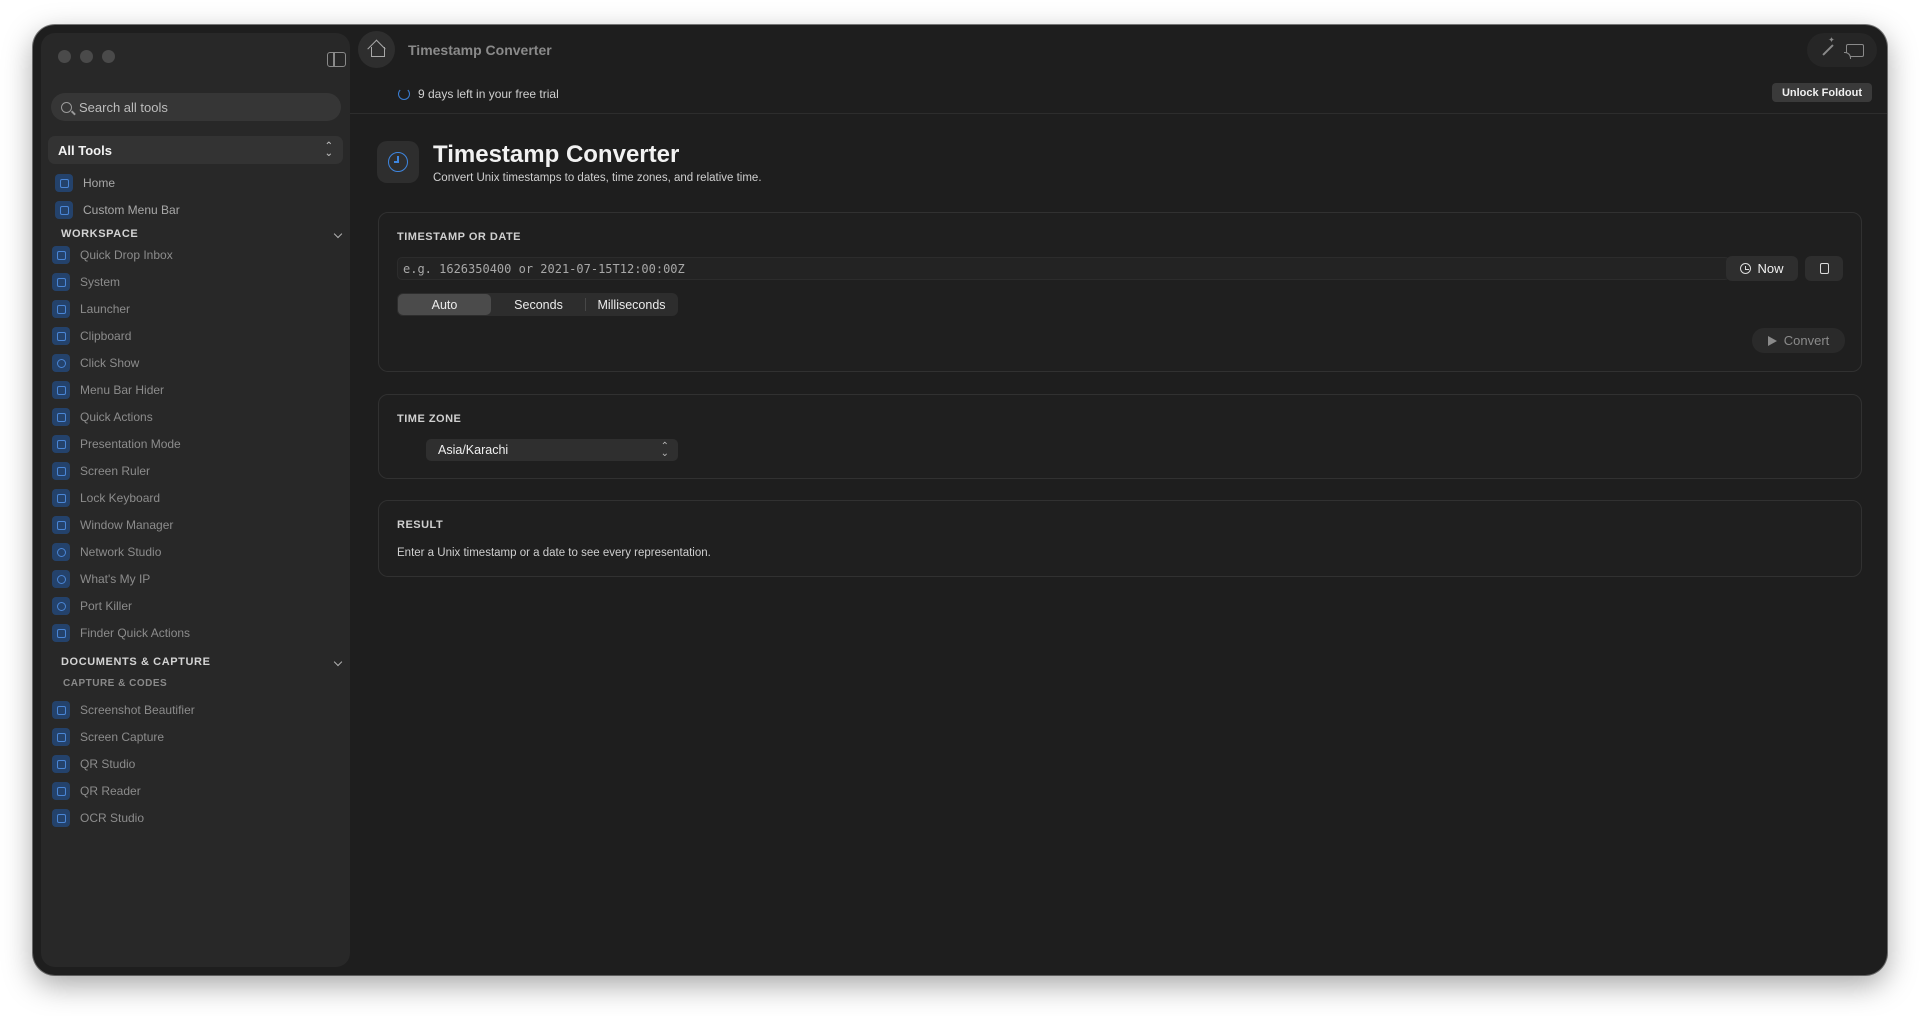 The height and width of the screenshot is (1016, 1920). I want to click on section-documents-capture: DOCUMENTS & CAPTURE, so click(203, 662).